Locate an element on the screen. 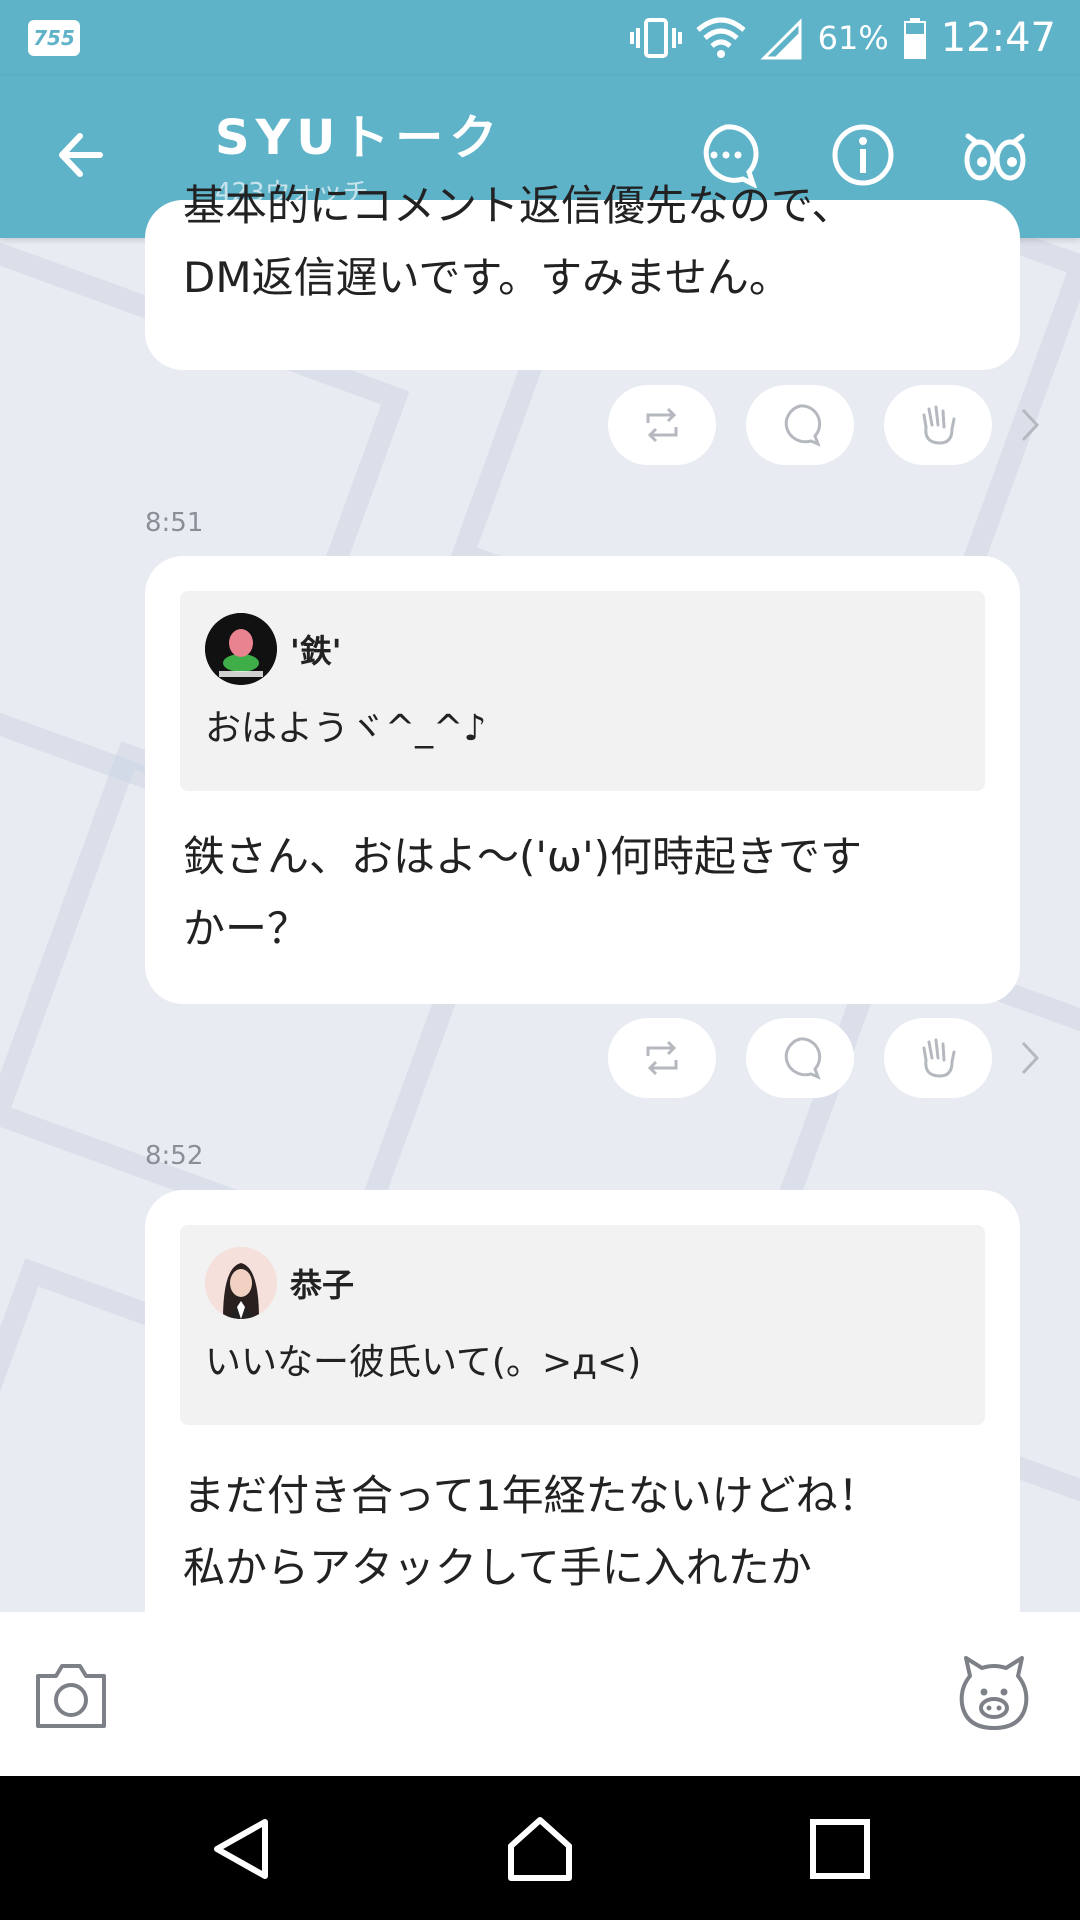  back-arrow-icon is located at coordinates (83, 155).